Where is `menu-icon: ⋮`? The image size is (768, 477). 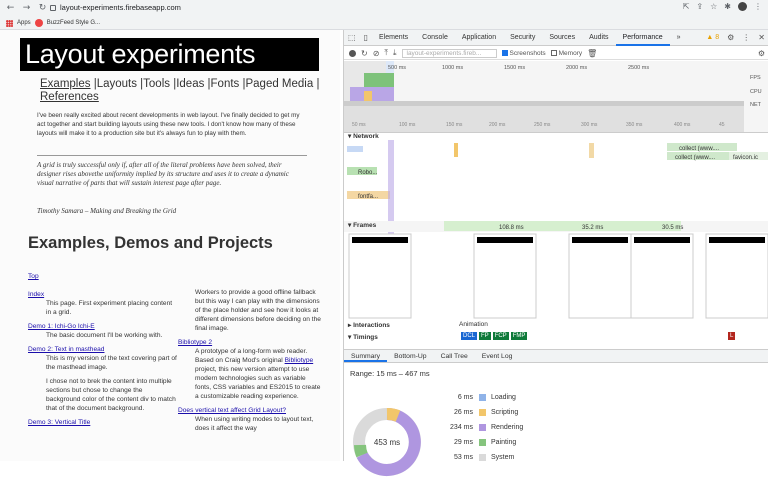
menu-icon: ⋮ is located at coordinates (758, 6).